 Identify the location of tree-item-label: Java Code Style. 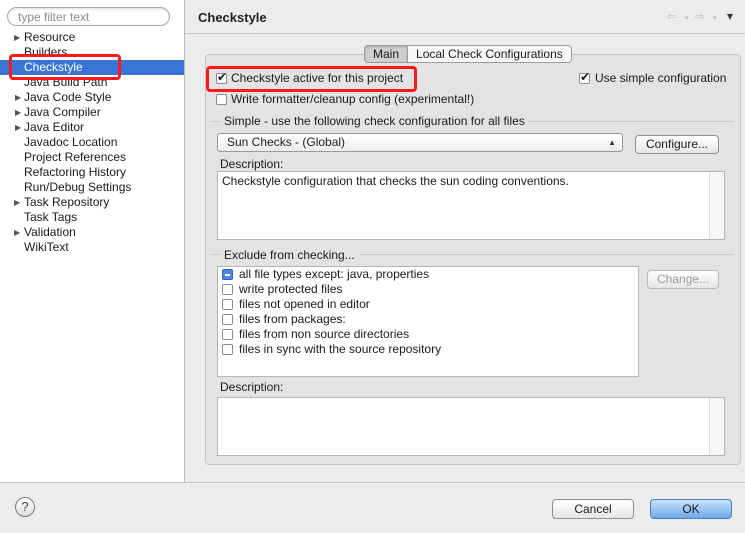
(68, 97).